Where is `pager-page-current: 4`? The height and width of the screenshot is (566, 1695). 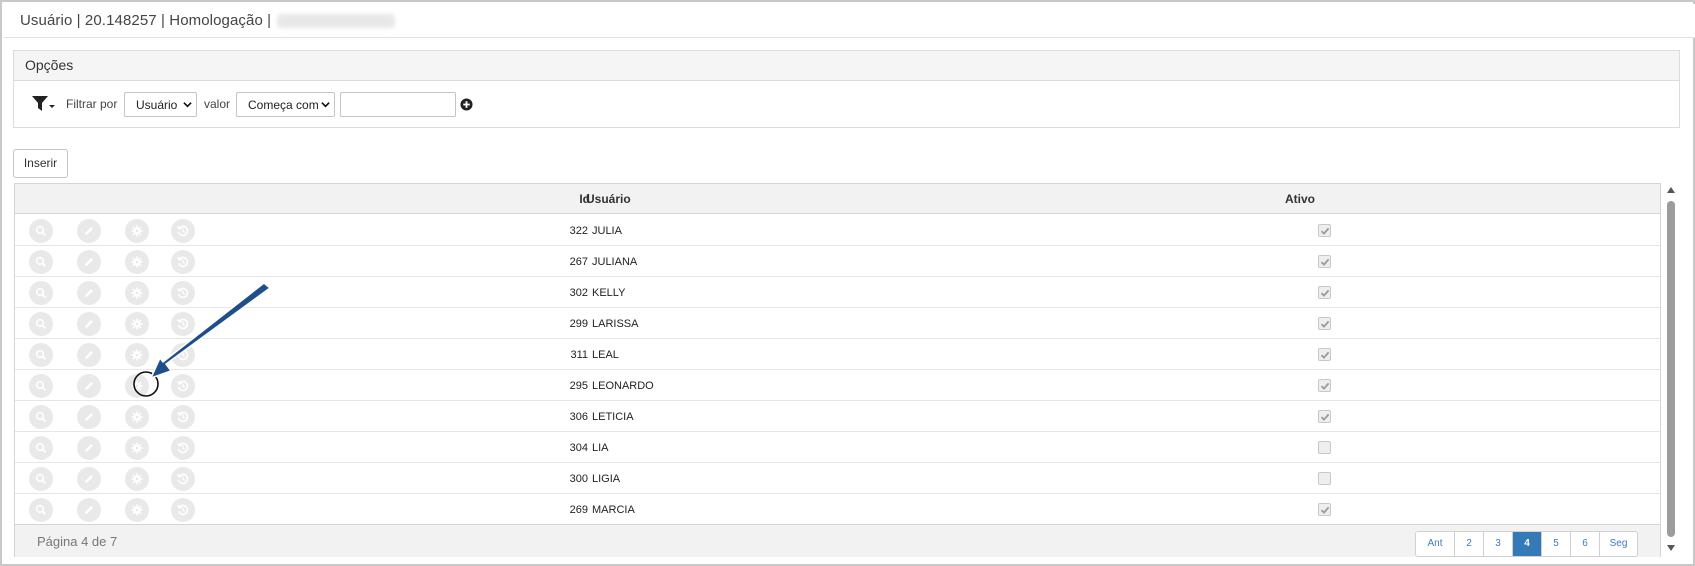
pager-page-current: 4 is located at coordinates (1526, 544).